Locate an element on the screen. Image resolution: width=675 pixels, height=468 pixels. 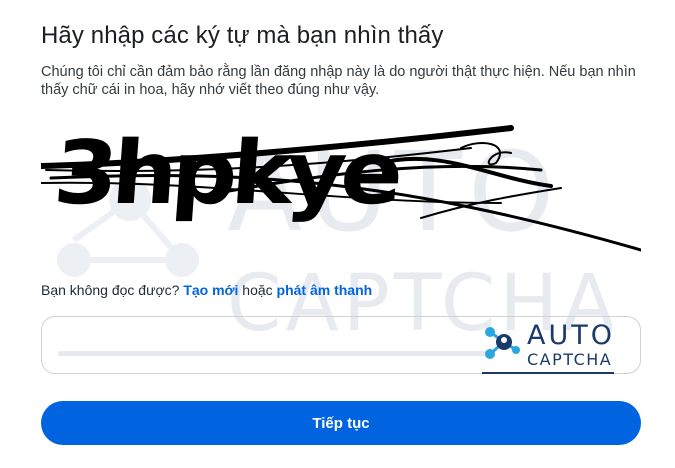
badge-text-auto: AUTO is located at coordinates (571, 335).